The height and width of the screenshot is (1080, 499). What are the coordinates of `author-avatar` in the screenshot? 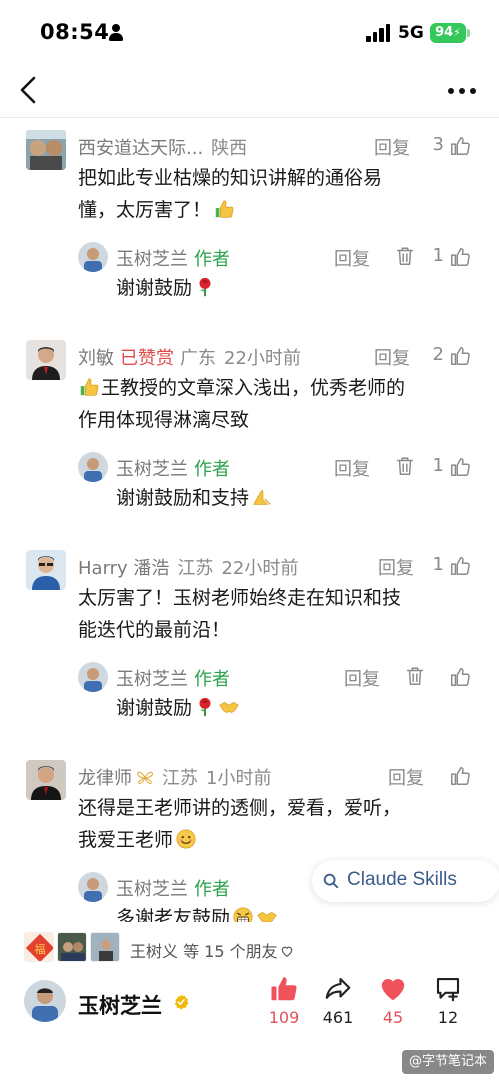 It's located at (45, 1001).